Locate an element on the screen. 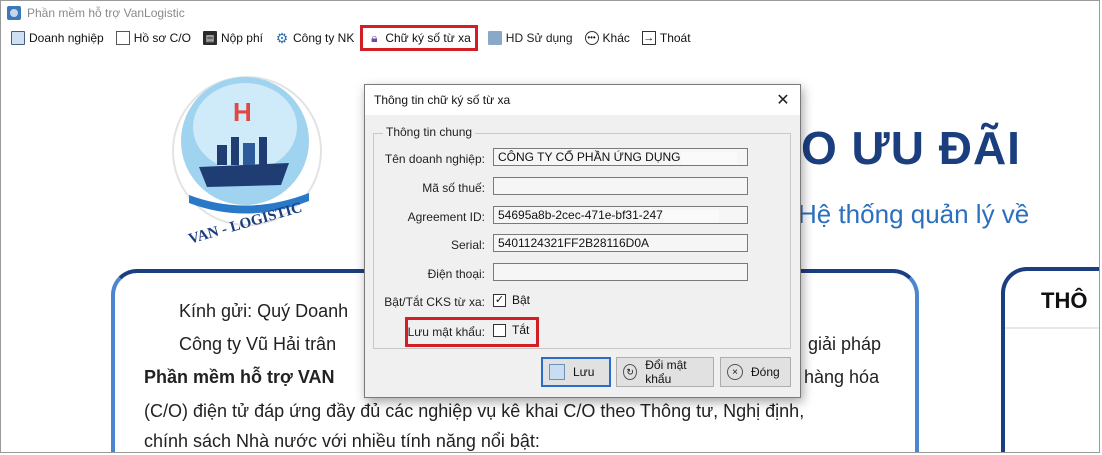 This screenshot has width=1102, height=455. menu-label: Nộp phí is located at coordinates (241, 38).